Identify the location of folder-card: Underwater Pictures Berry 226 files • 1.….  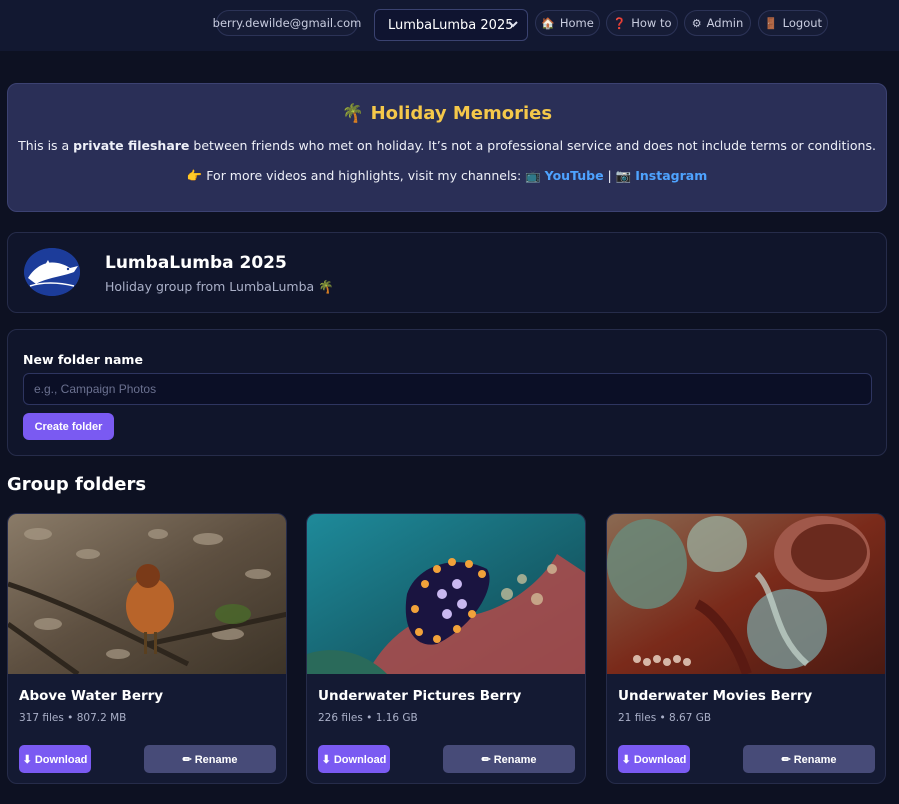
(446, 648).